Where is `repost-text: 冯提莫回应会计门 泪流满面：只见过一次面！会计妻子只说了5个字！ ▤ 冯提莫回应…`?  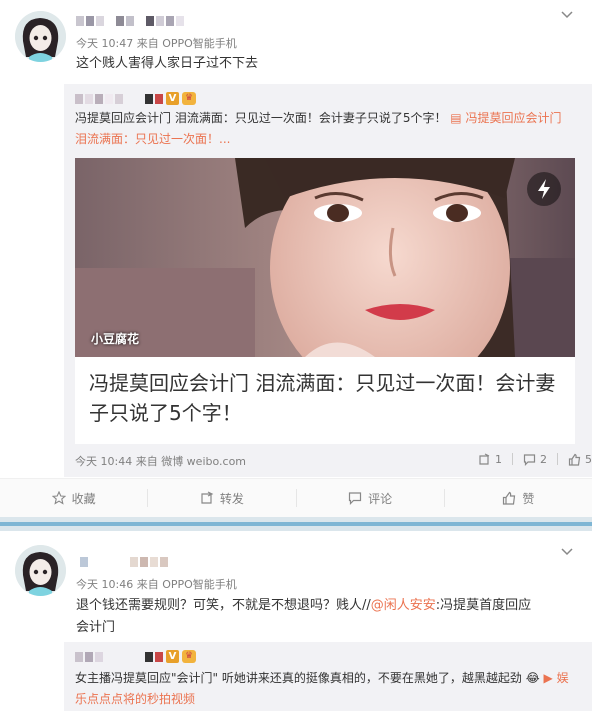 repost-text: 冯提莫回应会计门 泪流满面：只见过一次面！会计妻子只说了5个字！ ▤ 冯提莫回应… is located at coordinates (330, 129).